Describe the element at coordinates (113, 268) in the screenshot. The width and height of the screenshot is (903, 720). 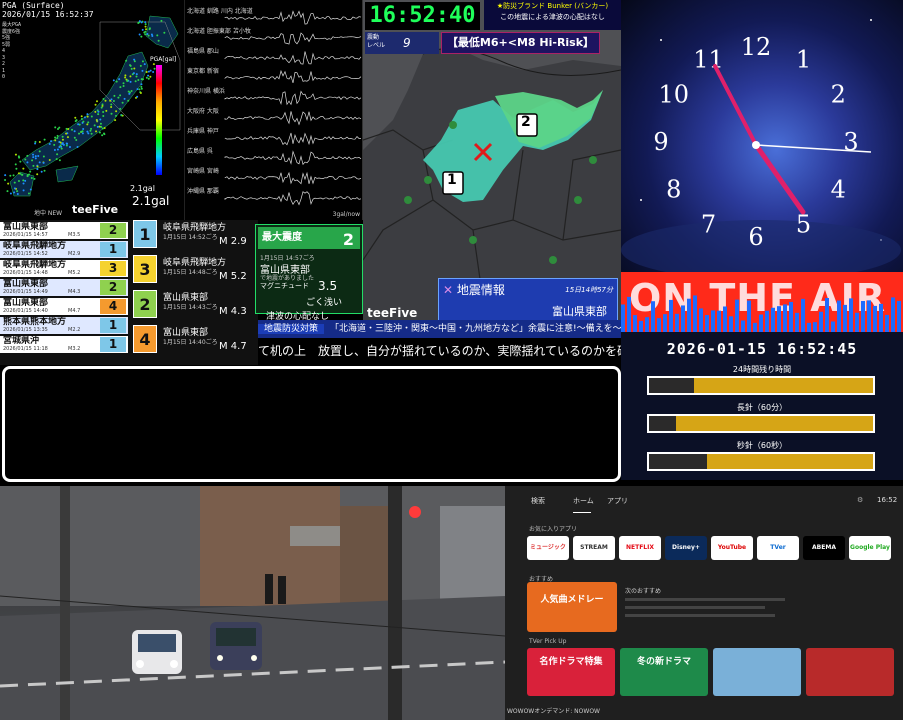
I see `quake-intensity: 3` at that location.